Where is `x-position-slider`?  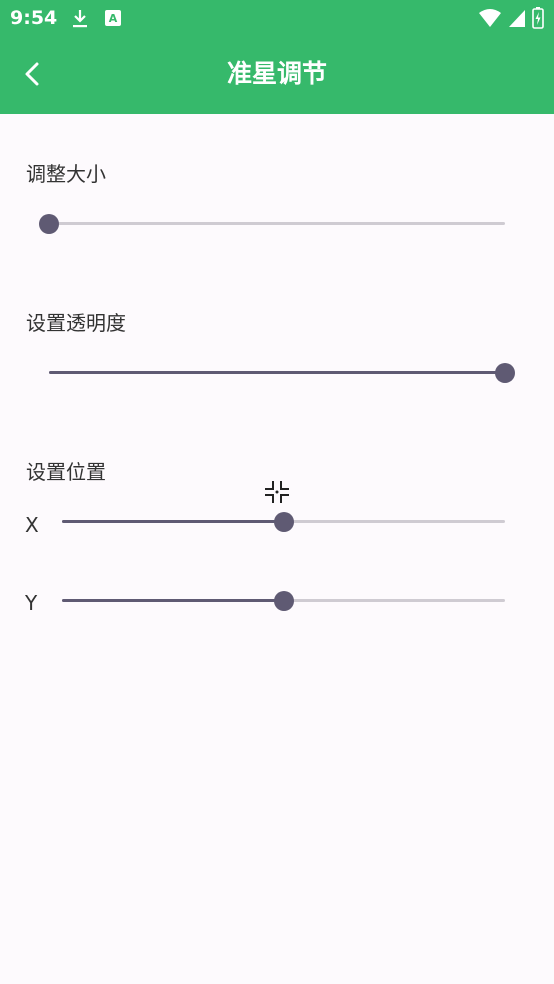
x-position-slider is located at coordinates (283, 522).